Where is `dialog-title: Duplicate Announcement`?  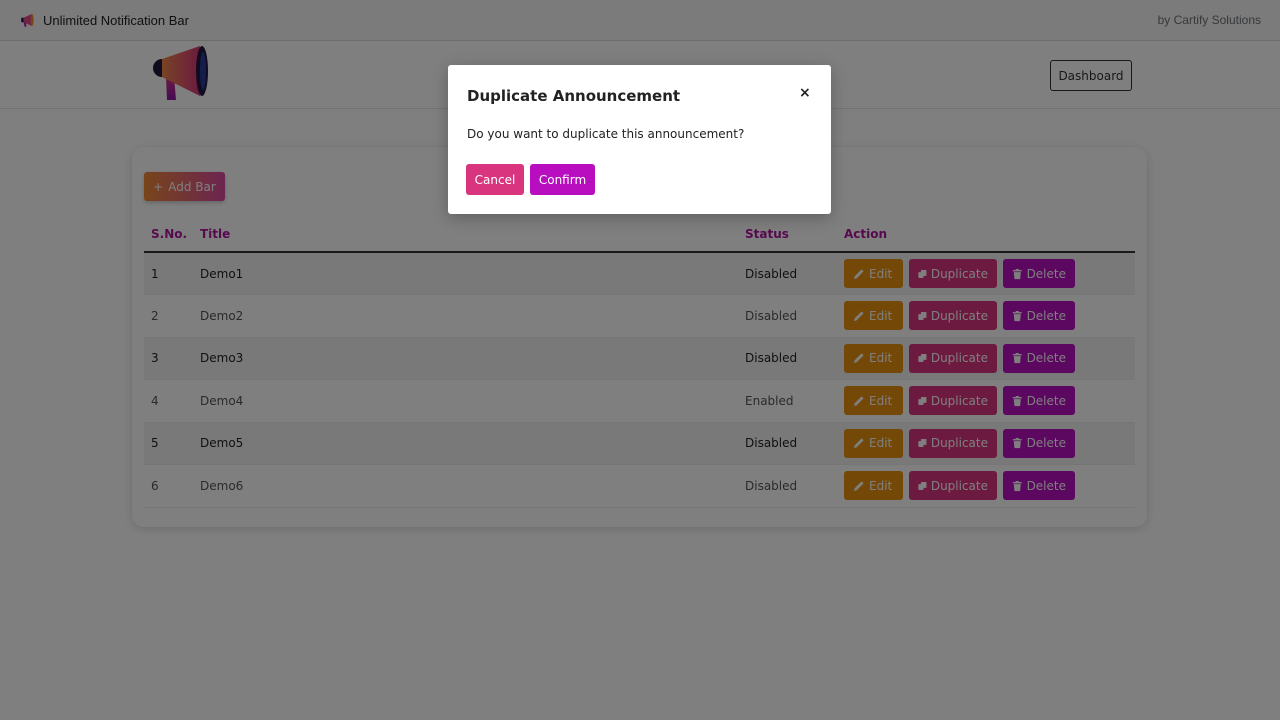
dialog-title: Duplicate Announcement is located at coordinates (574, 96).